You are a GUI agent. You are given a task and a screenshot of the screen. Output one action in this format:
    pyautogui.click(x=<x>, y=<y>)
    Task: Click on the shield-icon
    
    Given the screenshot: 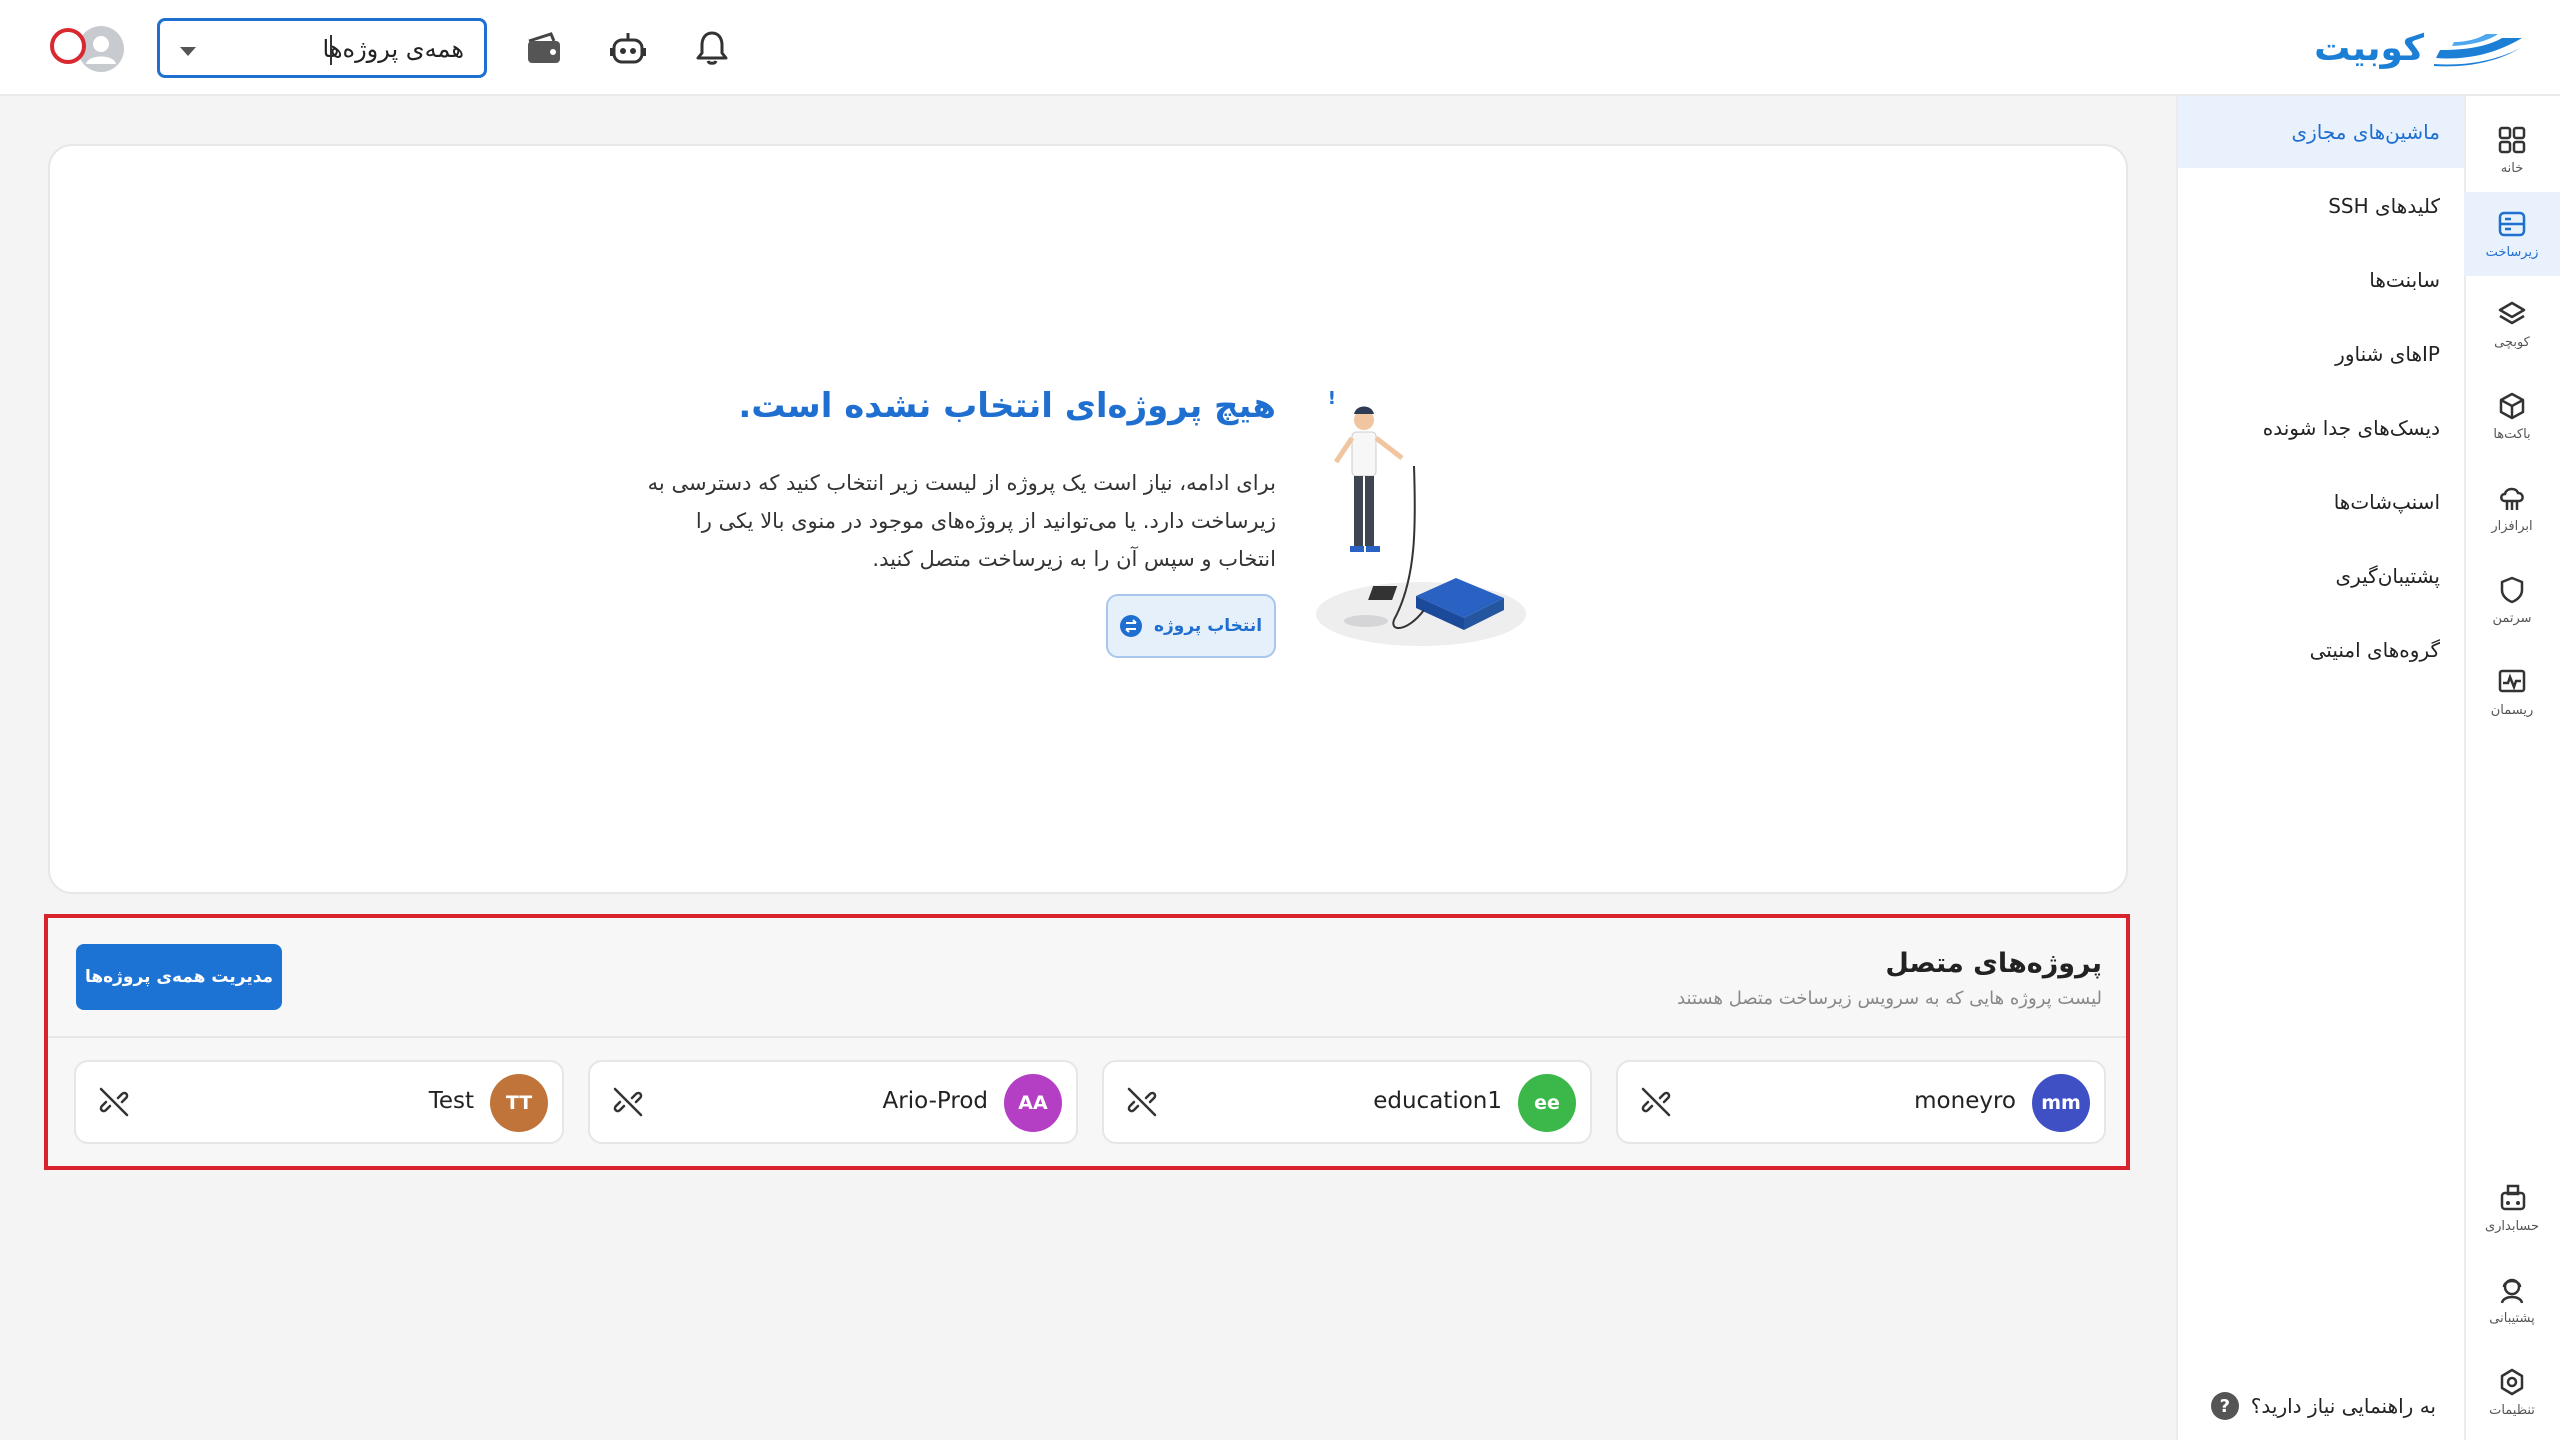 What is the action you would take?
    pyautogui.click(x=2512, y=589)
    